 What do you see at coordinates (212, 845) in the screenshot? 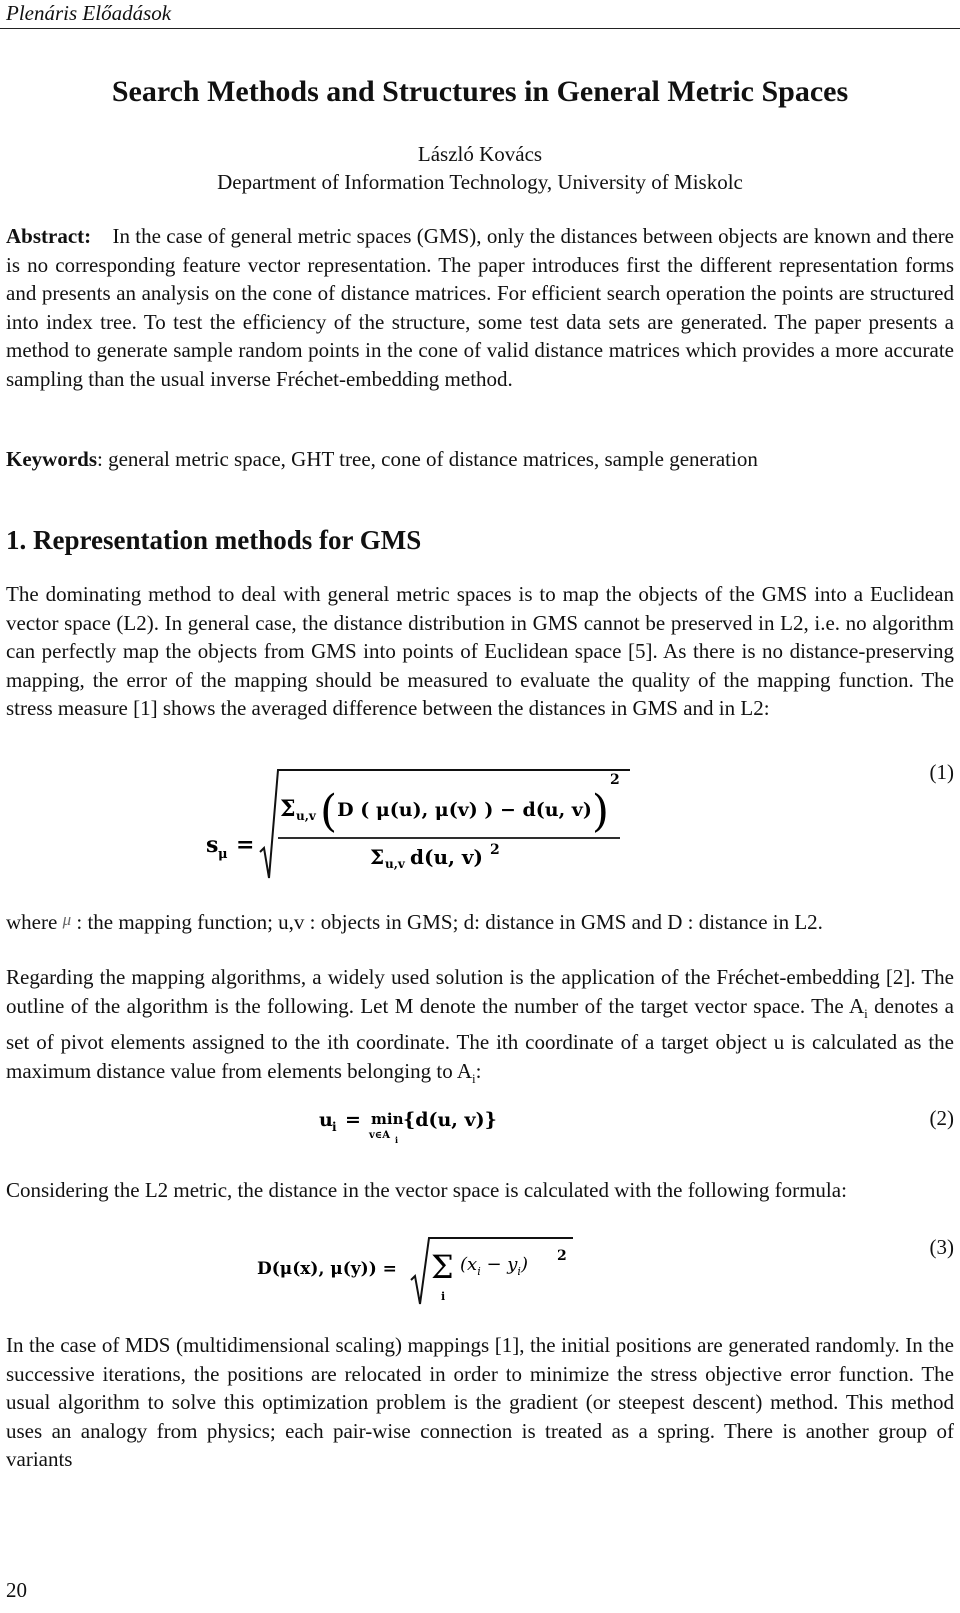
I see `eq1-lhs: s` at bounding box center [212, 845].